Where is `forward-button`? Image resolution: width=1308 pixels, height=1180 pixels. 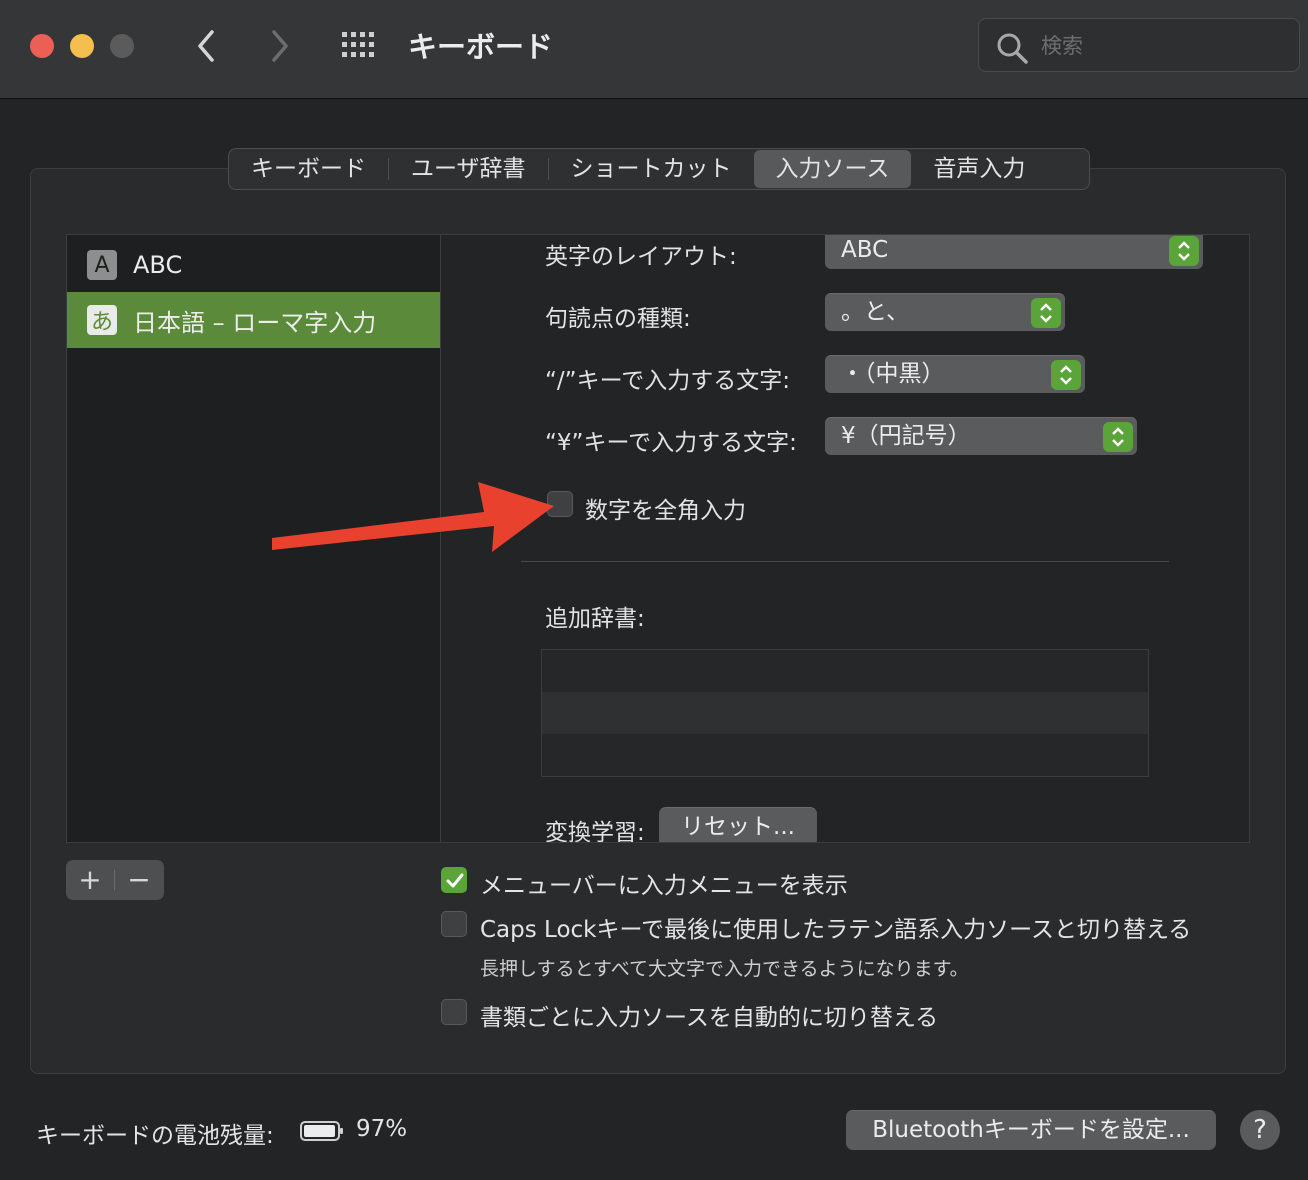 forward-button is located at coordinates (280, 46).